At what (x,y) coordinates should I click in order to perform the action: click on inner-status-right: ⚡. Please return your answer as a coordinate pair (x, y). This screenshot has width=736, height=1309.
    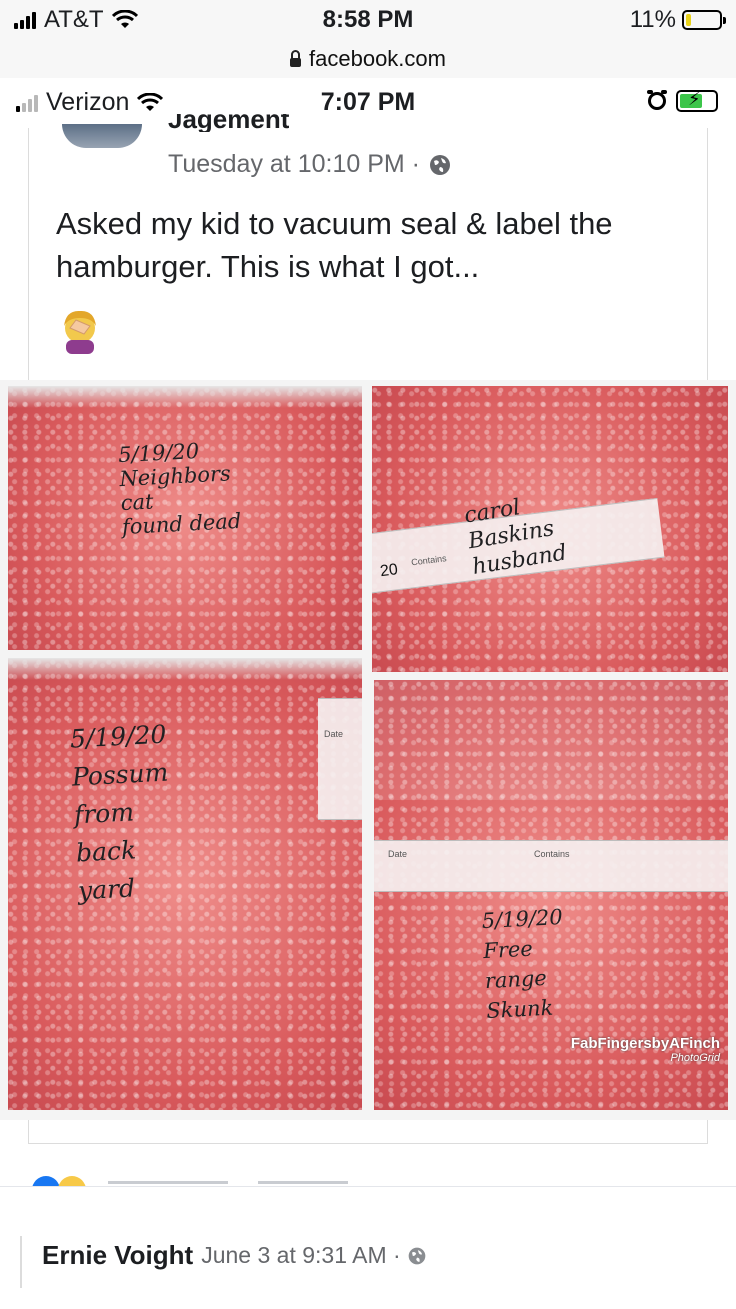
    Looking at the image, I should click on (682, 100).